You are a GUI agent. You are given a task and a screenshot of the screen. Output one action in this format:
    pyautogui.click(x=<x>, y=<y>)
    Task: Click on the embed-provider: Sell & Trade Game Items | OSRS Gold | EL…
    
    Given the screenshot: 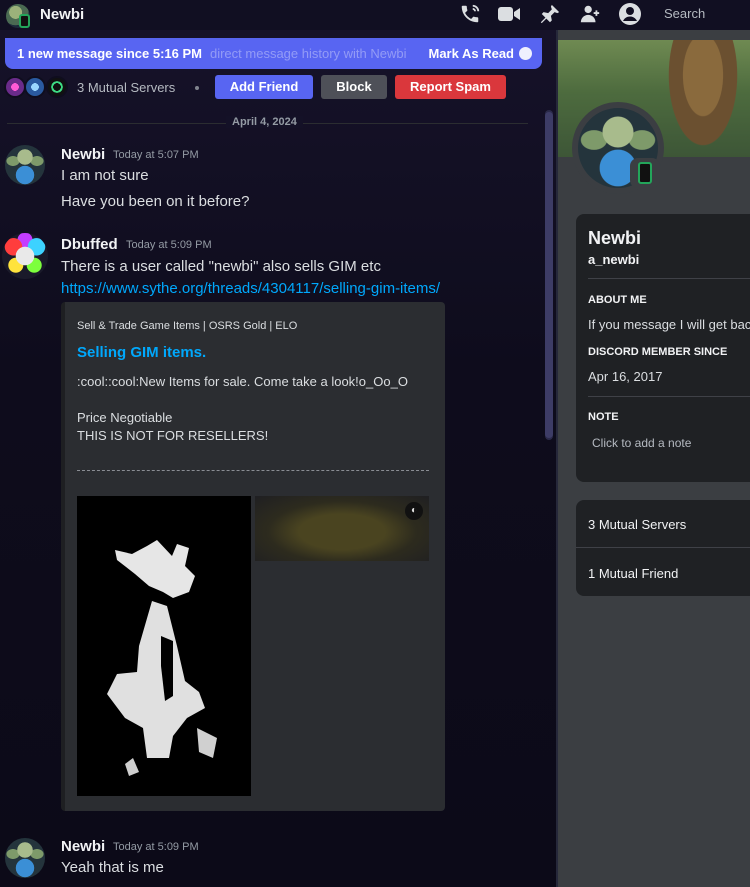 What is the action you would take?
    pyautogui.click(x=187, y=326)
    